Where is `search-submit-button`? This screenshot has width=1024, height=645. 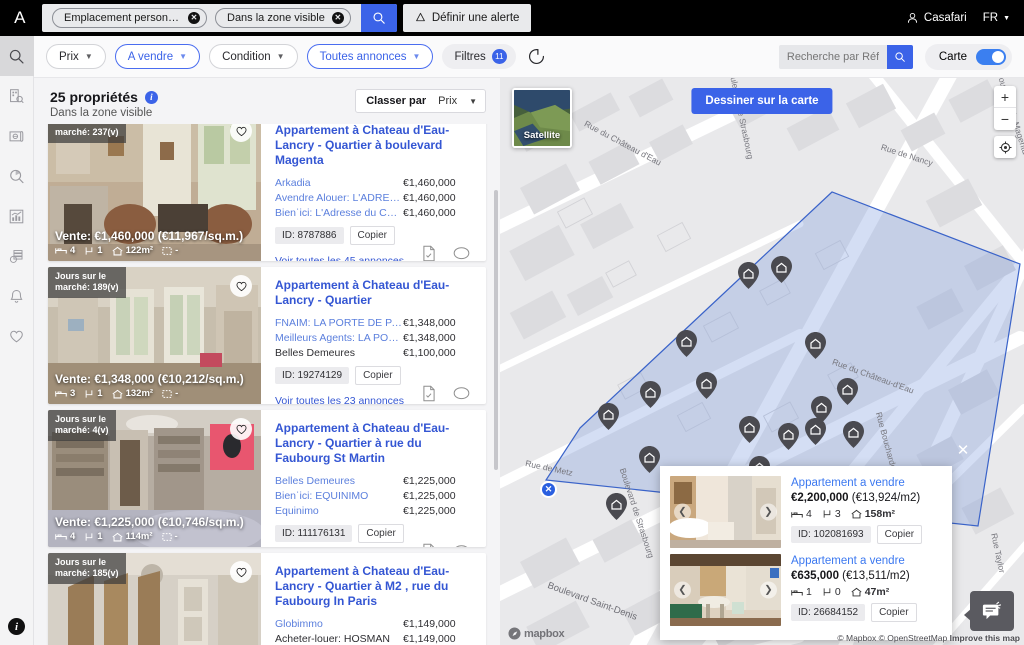
search-submit-button is located at coordinates (378, 18).